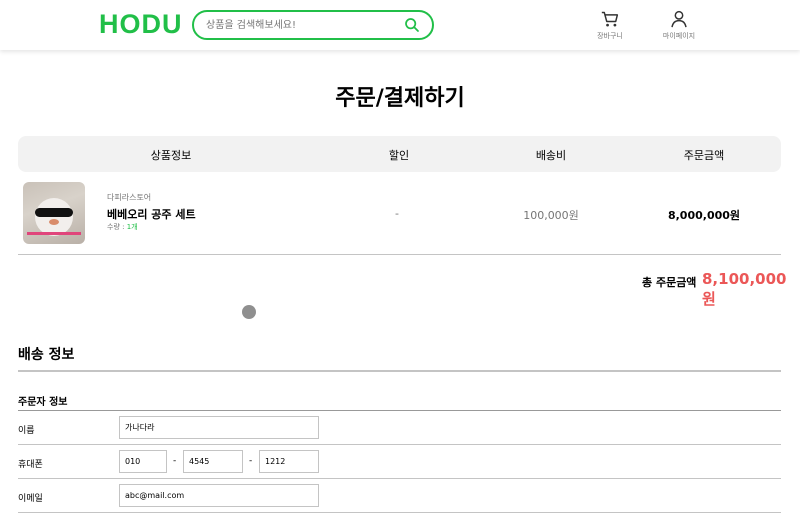  What do you see at coordinates (551, 155) in the screenshot?
I see `header-shipping: 배송비` at bounding box center [551, 155].